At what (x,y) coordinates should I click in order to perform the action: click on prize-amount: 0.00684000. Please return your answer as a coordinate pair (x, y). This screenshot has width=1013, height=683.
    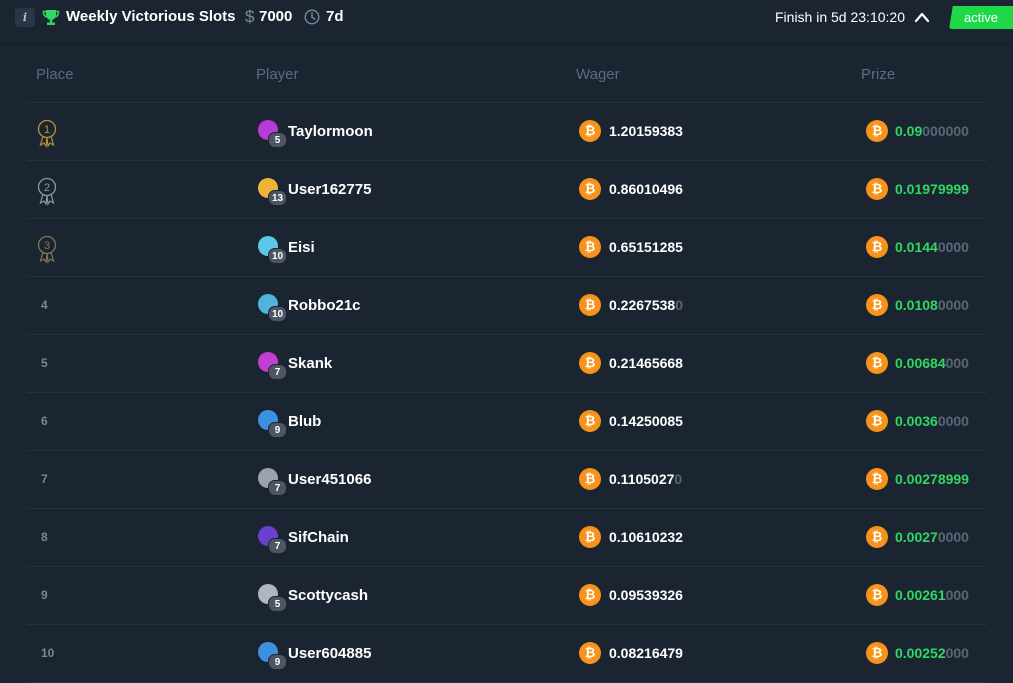
    Looking at the image, I should click on (932, 363).